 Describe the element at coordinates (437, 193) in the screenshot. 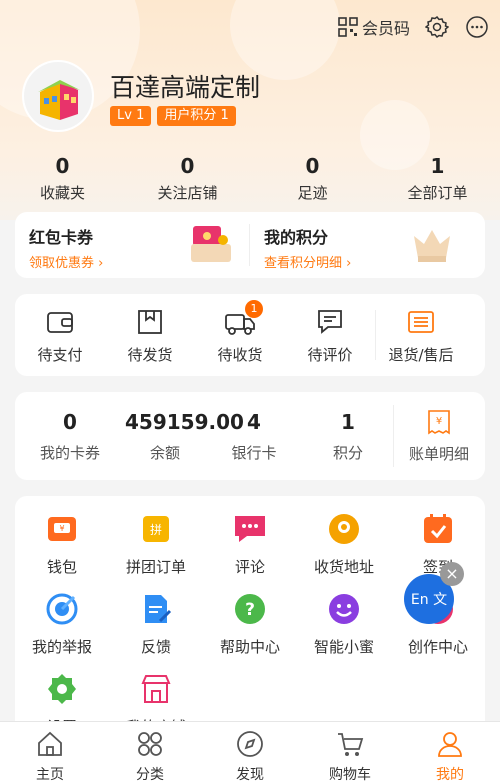

I see `stat-label: 全部订单` at that location.